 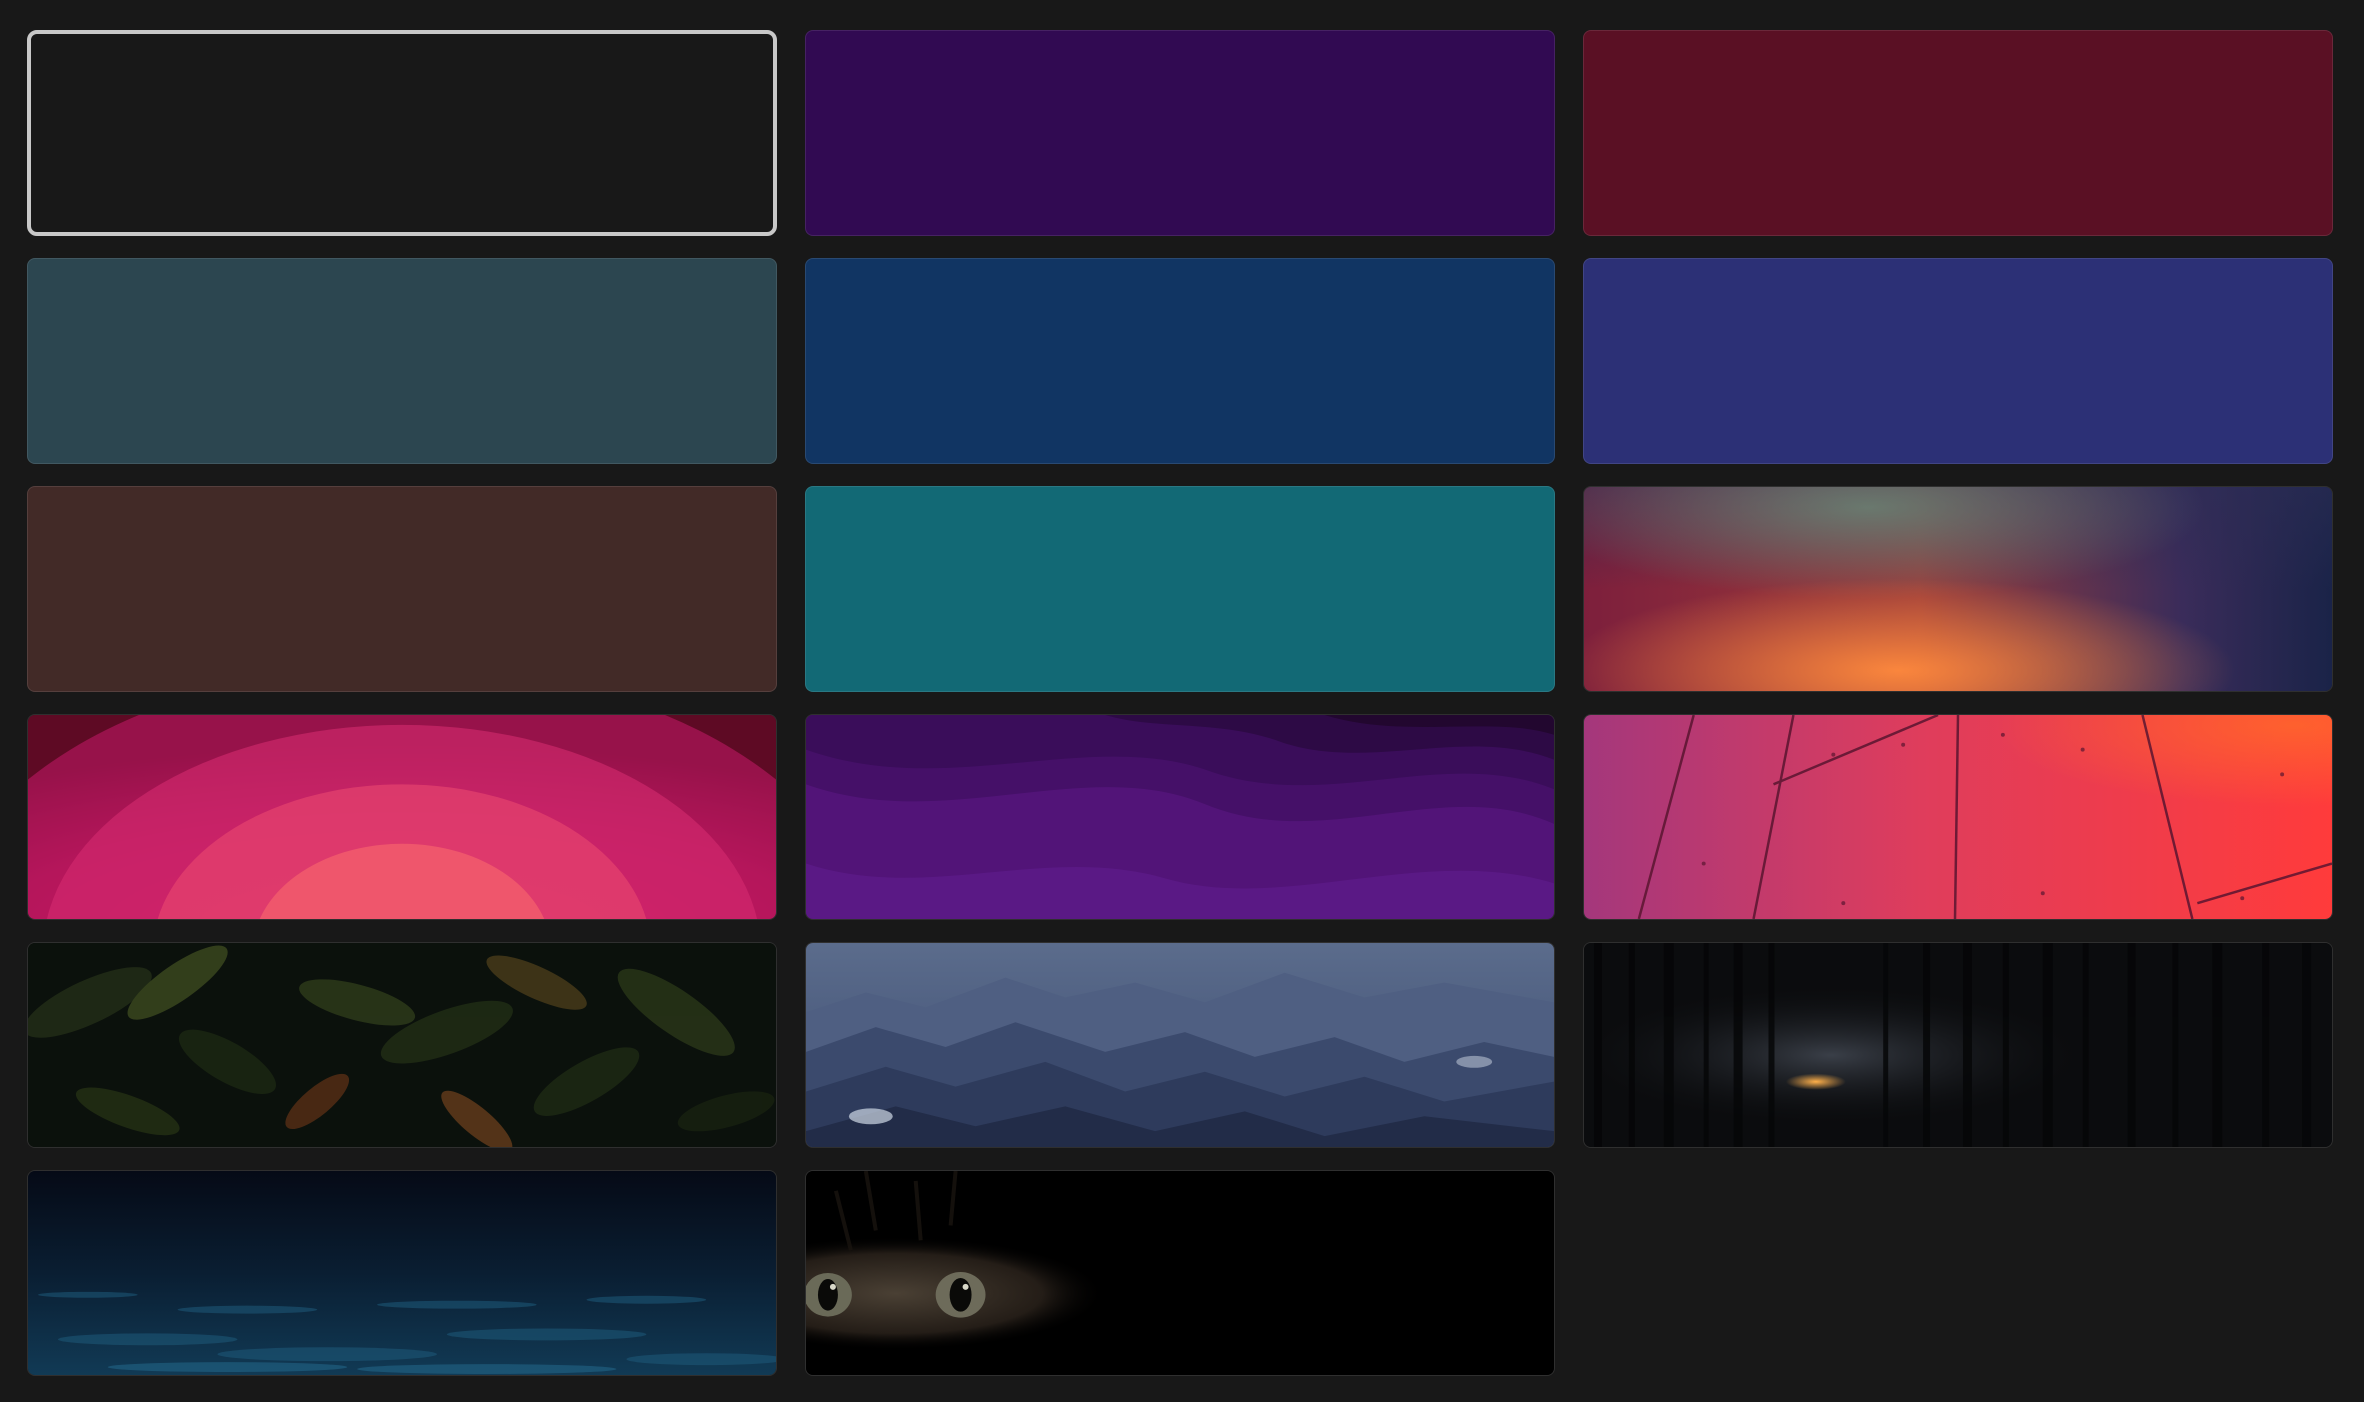 I want to click on misty-mountains-image, so click(x=1180, y=1045).